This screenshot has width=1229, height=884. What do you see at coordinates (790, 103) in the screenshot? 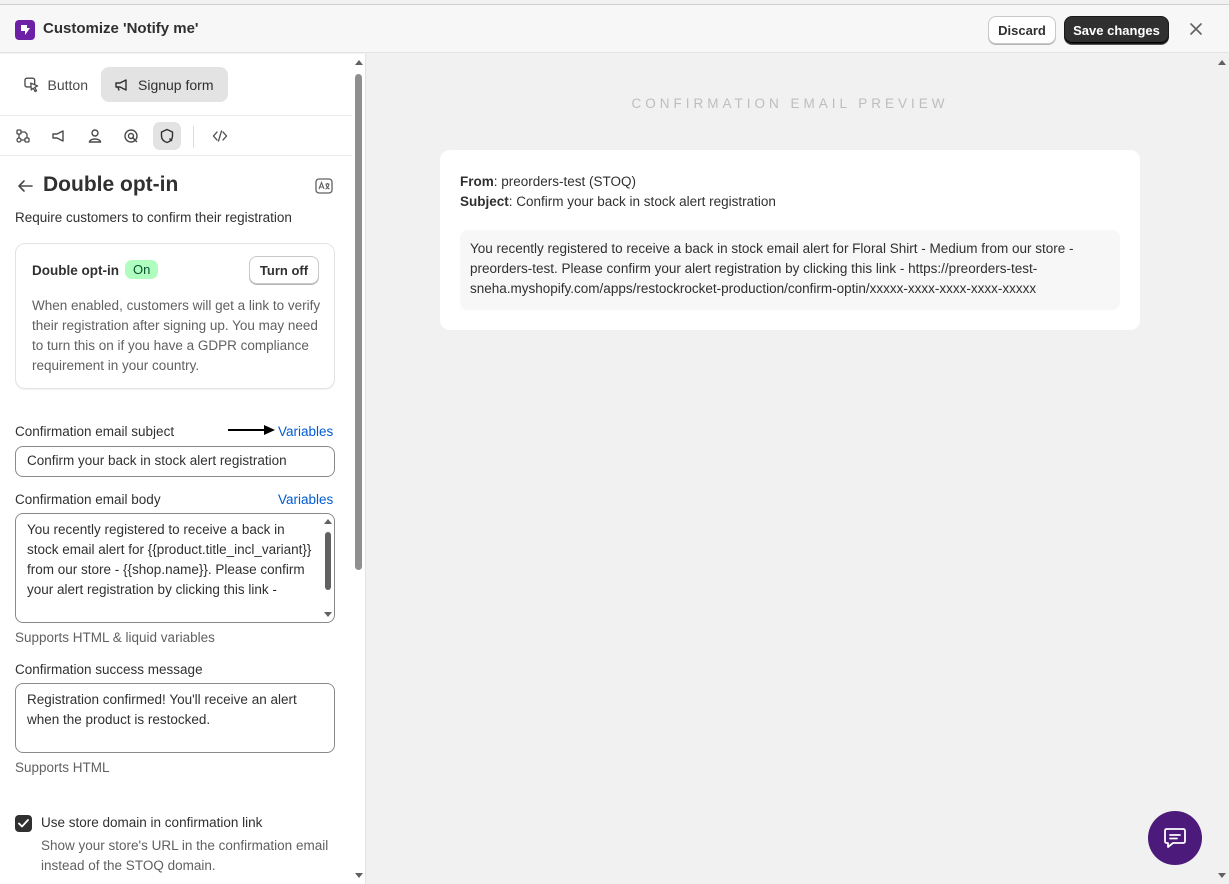
I see `preview-title: CONFIRMATION EMAIL PREVIEW` at bounding box center [790, 103].